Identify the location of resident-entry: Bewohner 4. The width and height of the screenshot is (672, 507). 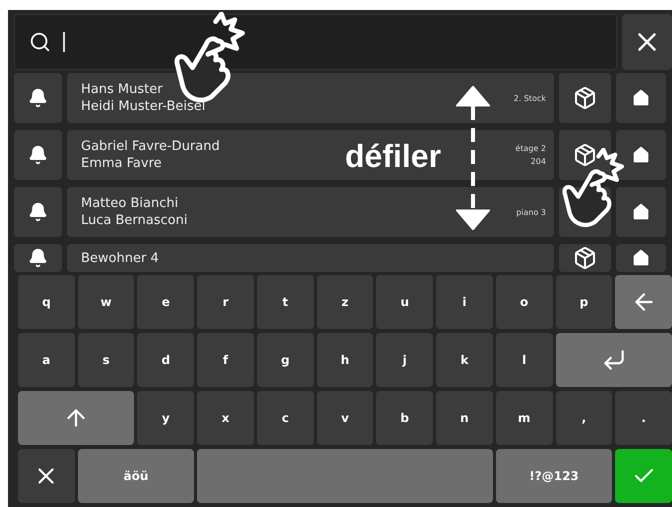
(310, 258).